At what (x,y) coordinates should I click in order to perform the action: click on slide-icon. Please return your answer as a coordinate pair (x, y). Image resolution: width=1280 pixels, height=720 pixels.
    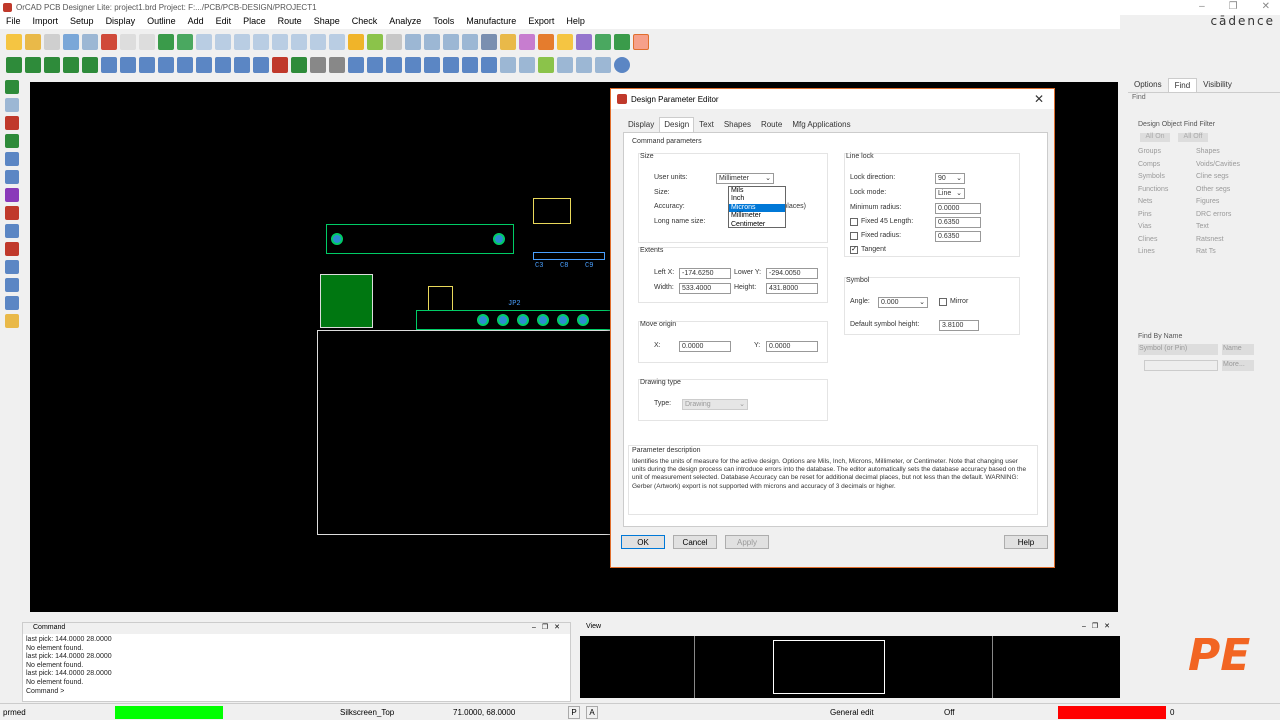
    Looking at the image, I should click on (128, 65).